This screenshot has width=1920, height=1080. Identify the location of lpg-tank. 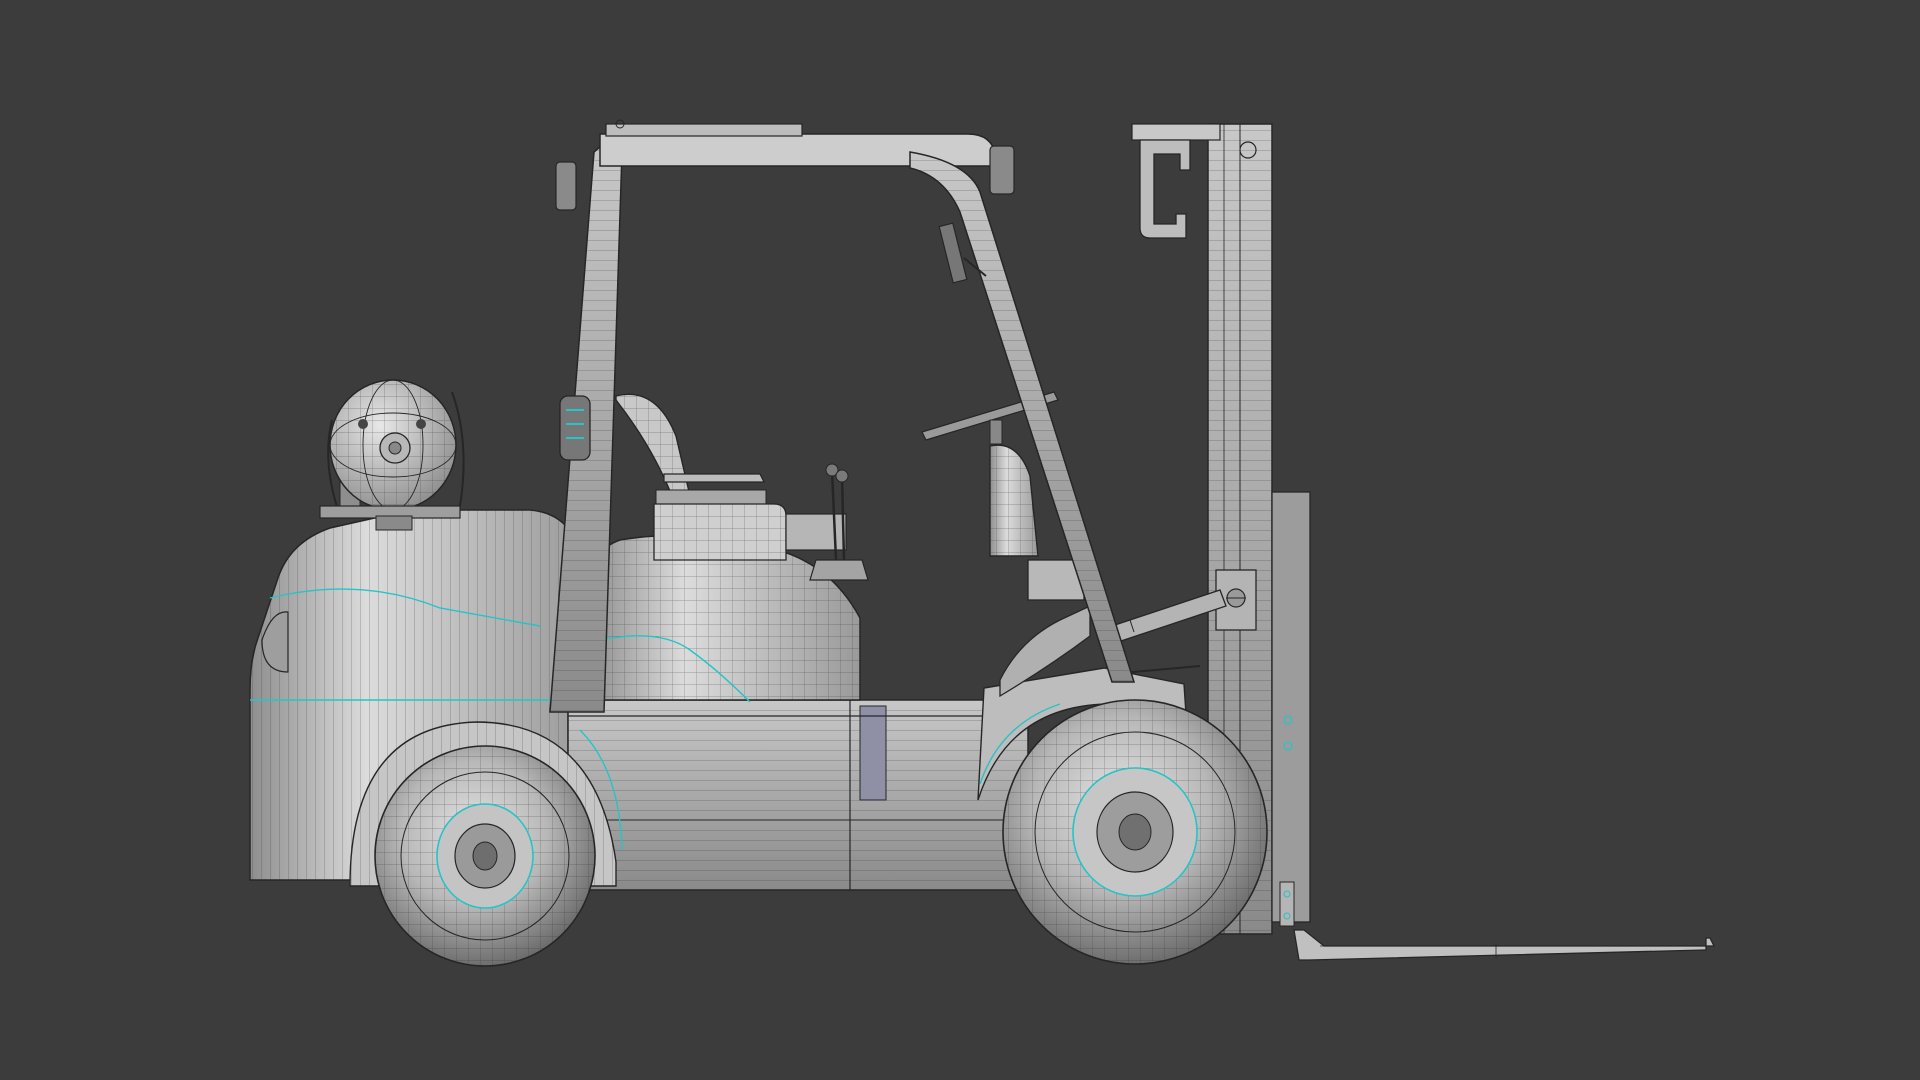
(392, 455).